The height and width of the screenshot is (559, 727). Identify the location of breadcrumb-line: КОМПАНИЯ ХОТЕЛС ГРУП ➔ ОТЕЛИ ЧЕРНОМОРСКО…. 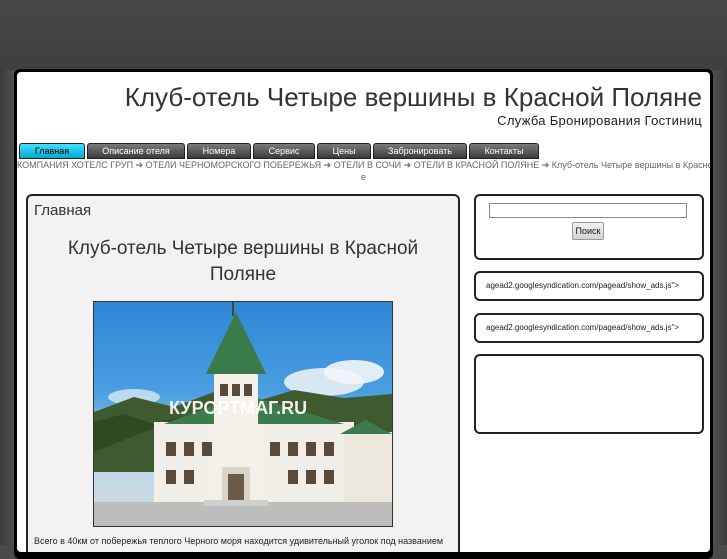
(363, 165).